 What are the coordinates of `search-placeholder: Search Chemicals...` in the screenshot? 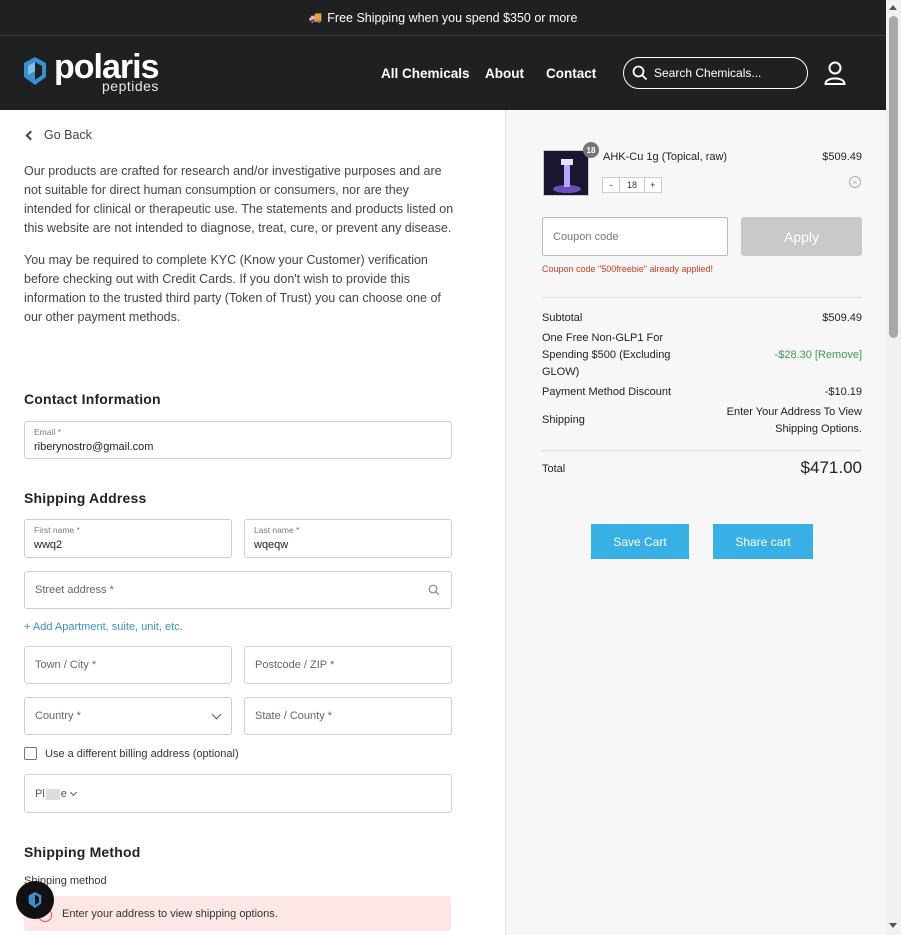 It's located at (708, 73).